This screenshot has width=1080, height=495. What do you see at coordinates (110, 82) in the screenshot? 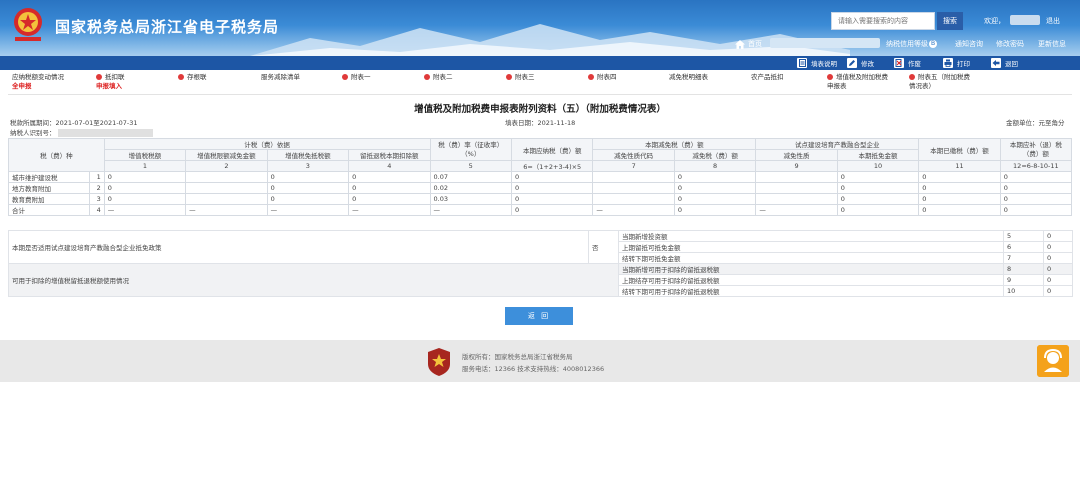
I see `attachment-tab-deduction: 抵扣联 申报填入` at bounding box center [110, 82].